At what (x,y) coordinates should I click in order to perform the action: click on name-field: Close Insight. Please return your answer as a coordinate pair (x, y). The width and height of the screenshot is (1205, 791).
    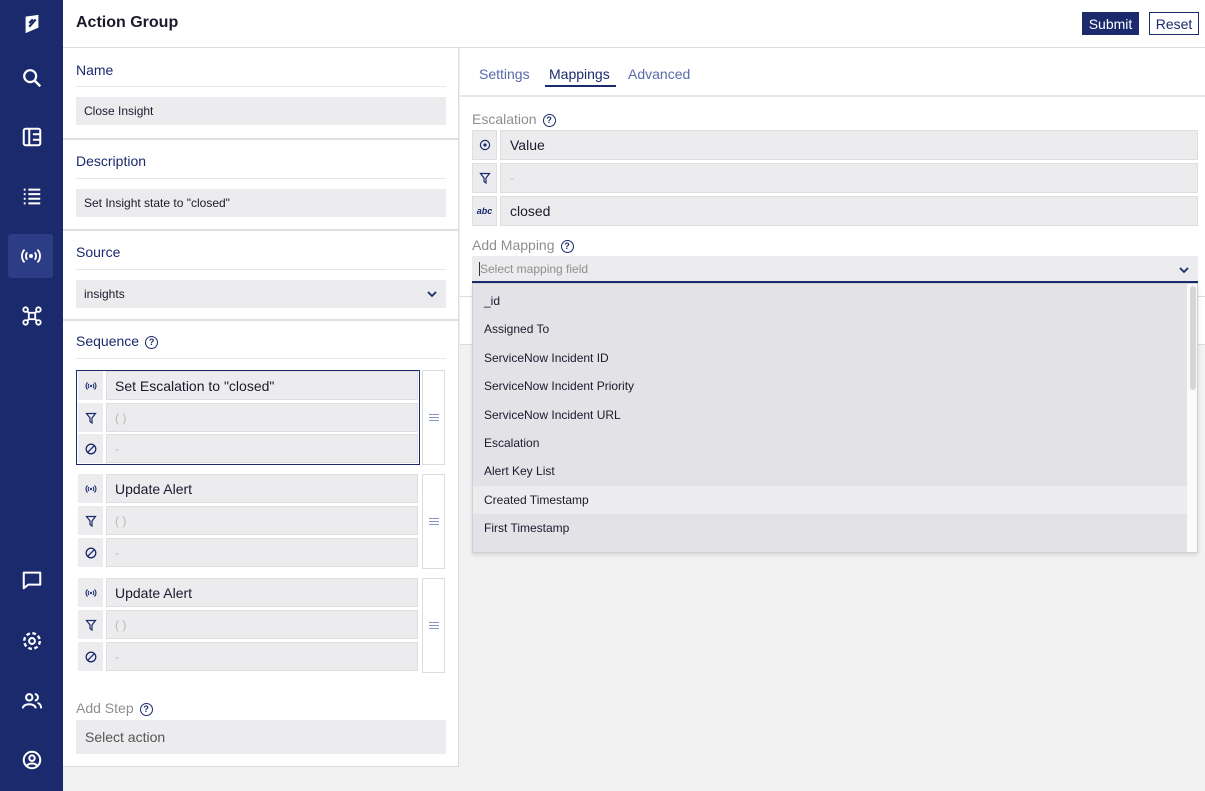
    Looking at the image, I should click on (261, 111).